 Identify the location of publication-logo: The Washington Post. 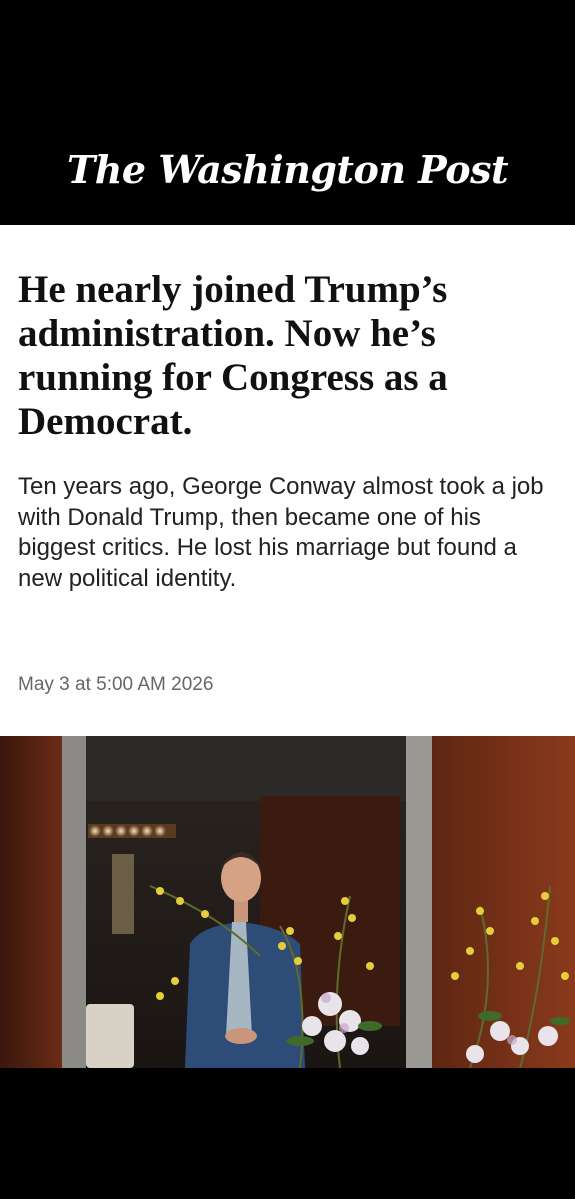
(288, 169).